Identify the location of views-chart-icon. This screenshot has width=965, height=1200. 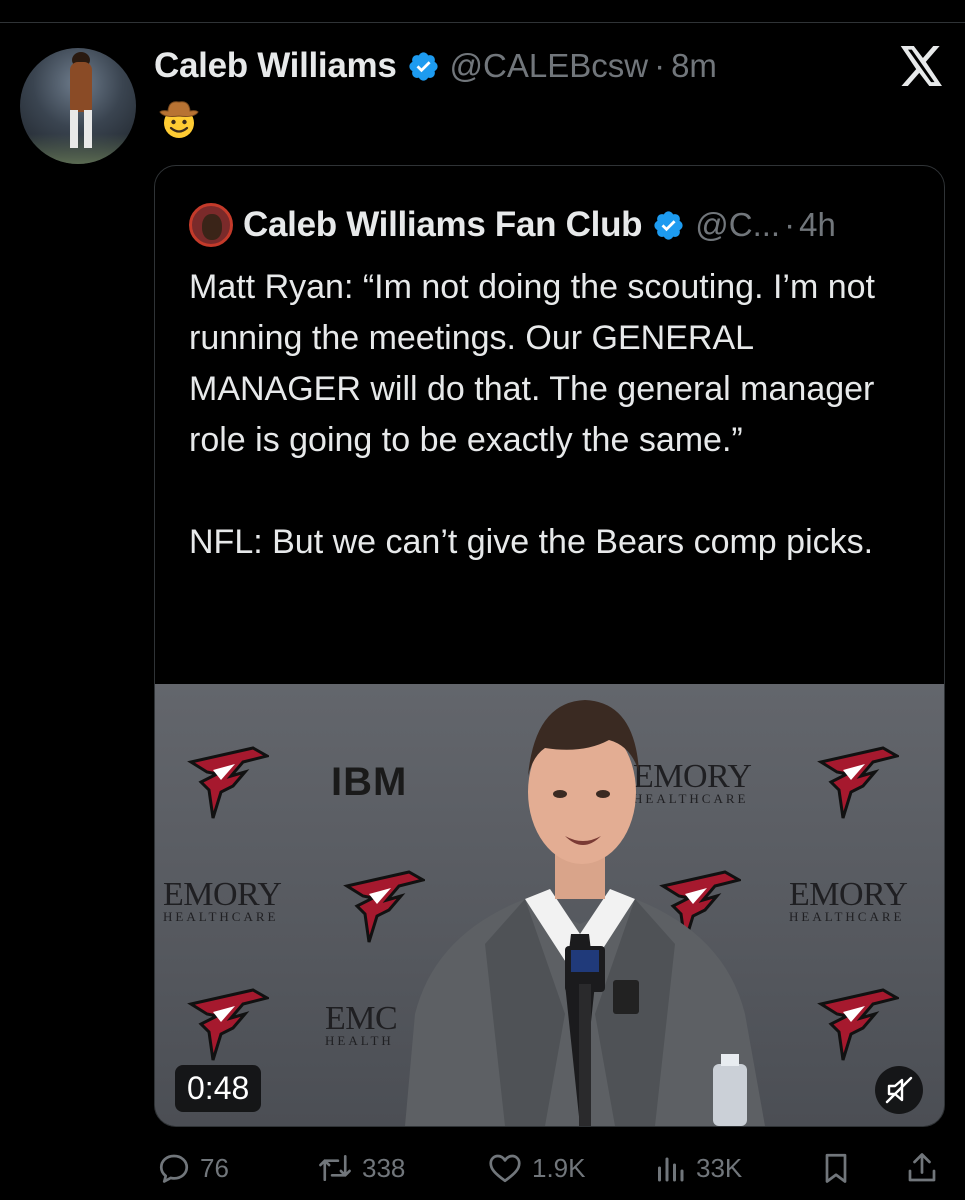
(671, 1169).